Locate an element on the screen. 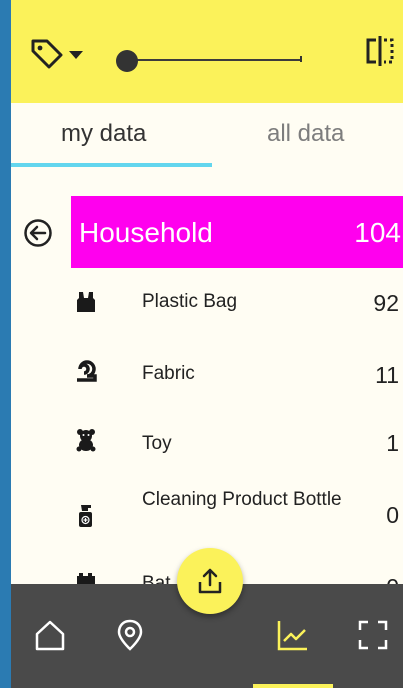 Image resolution: width=403 pixels, height=688 pixels. compare-view-button is located at coordinates (380, 51).